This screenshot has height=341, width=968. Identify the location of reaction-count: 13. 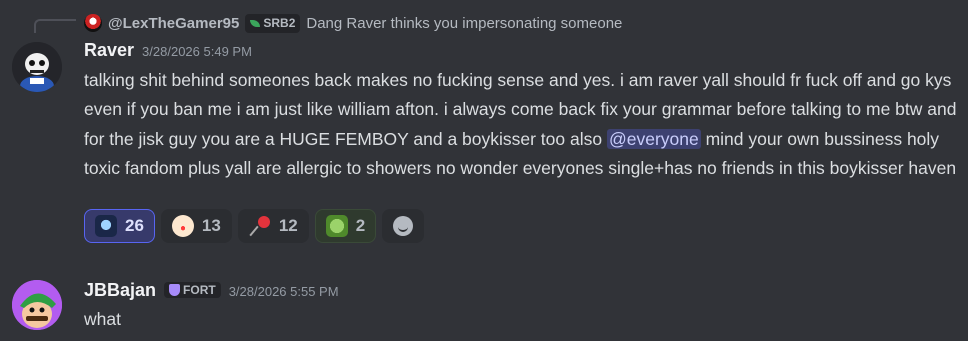
(211, 225).